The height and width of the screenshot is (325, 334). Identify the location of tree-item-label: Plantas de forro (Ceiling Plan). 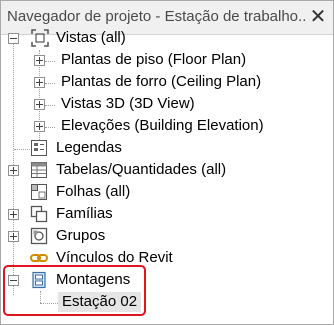
(161, 81).